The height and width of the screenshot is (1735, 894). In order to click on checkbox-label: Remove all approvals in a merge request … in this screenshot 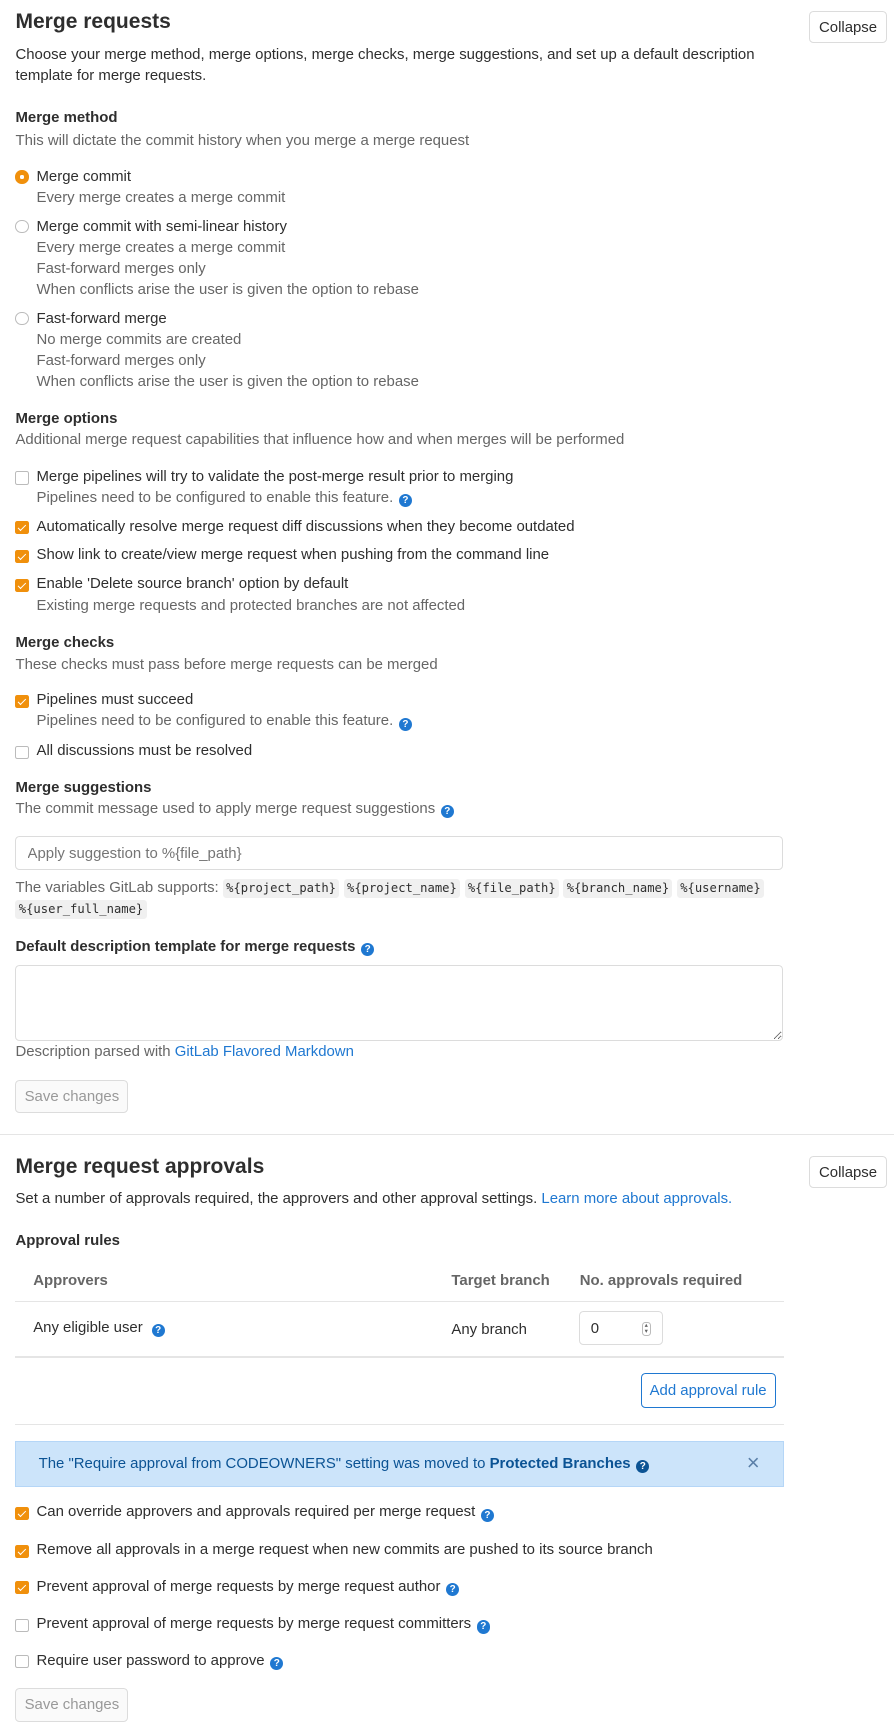, I will do `click(345, 1550)`.